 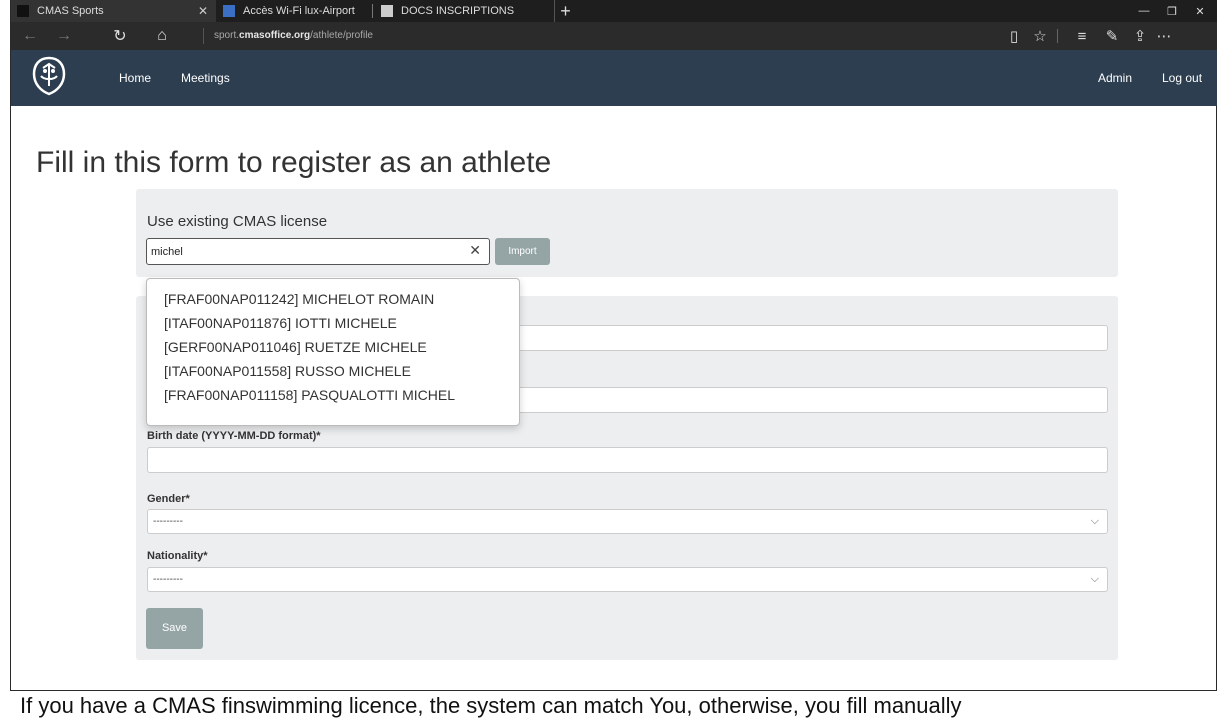 I want to click on close-window-button: ✕, so click(x=1200, y=11).